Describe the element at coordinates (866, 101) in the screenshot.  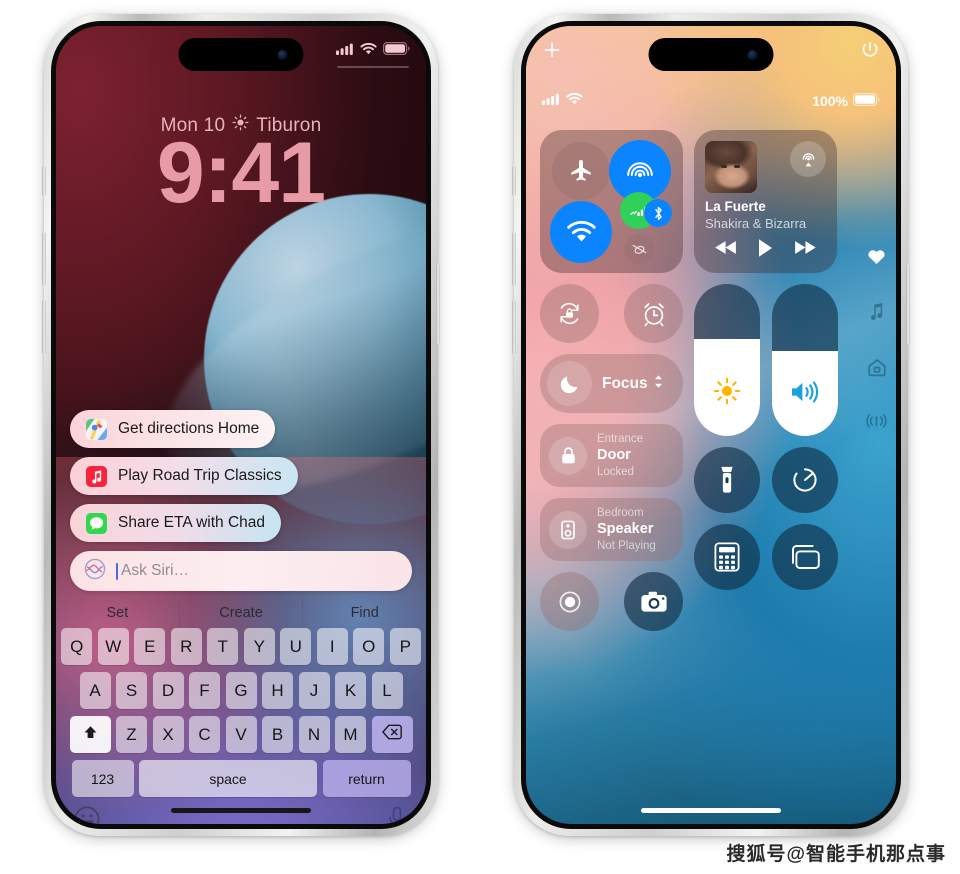
I see `battery-icon` at that location.